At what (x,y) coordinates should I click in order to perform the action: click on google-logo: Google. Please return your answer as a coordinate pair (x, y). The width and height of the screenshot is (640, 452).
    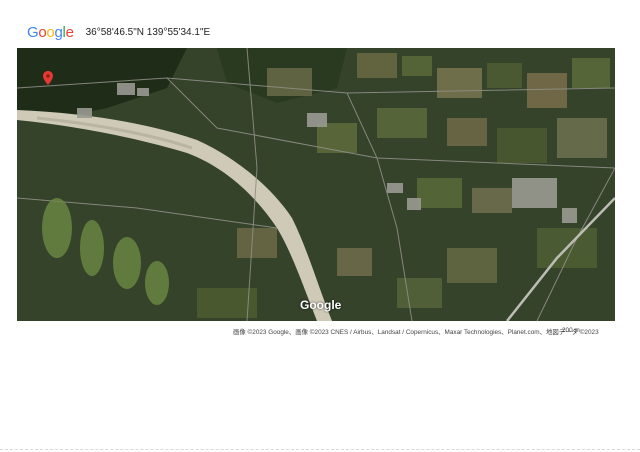
    Looking at the image, I should click on (50, 32).